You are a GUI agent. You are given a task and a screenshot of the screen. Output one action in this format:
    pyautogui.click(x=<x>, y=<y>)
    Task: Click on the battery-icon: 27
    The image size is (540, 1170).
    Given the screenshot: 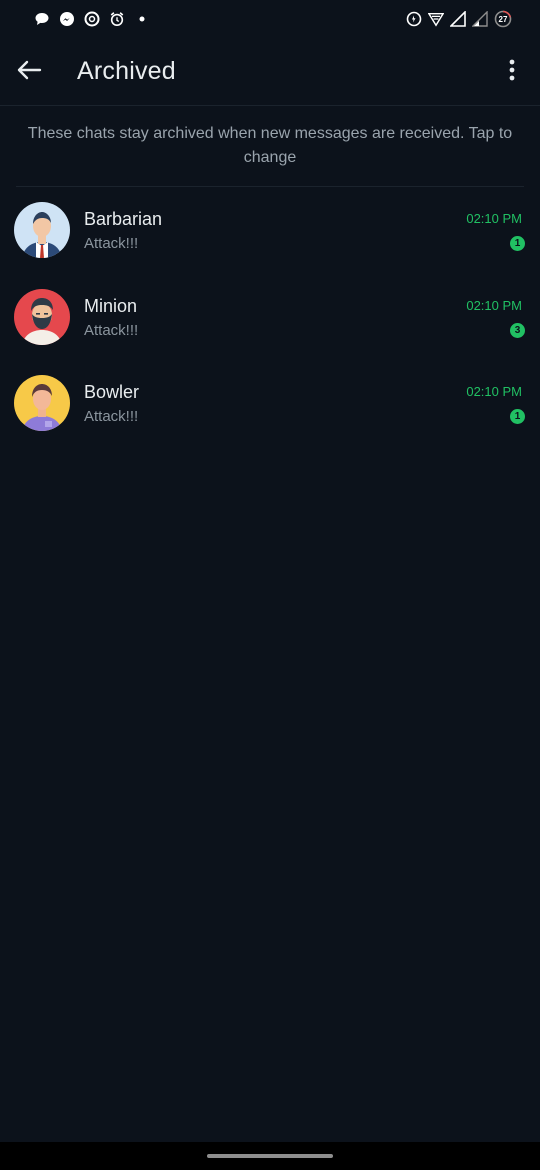 What is the action you would take?
    pyautogui.click(x=503, y=19)
    